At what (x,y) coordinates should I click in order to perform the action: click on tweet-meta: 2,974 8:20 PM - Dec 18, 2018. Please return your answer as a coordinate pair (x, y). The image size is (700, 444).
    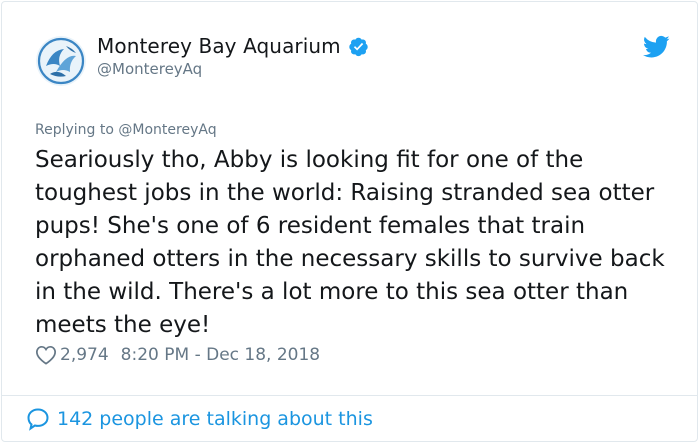
    Looking at the image, I should click on (177, 355).